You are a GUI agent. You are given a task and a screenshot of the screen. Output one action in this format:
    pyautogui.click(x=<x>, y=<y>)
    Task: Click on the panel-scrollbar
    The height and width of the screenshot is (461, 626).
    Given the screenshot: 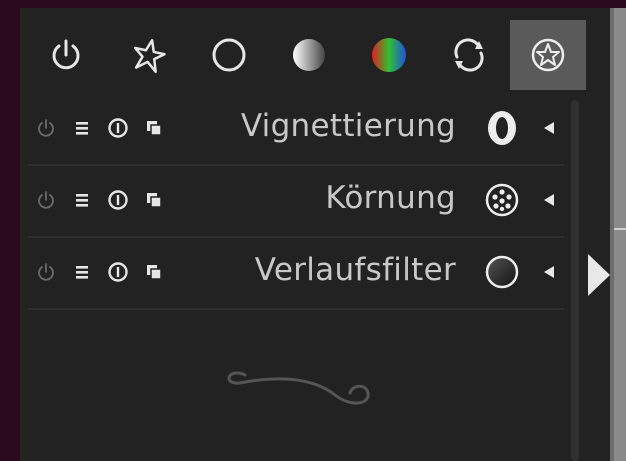 What is the action you would take?
    pyautogui.click(x=575, y=280)
    